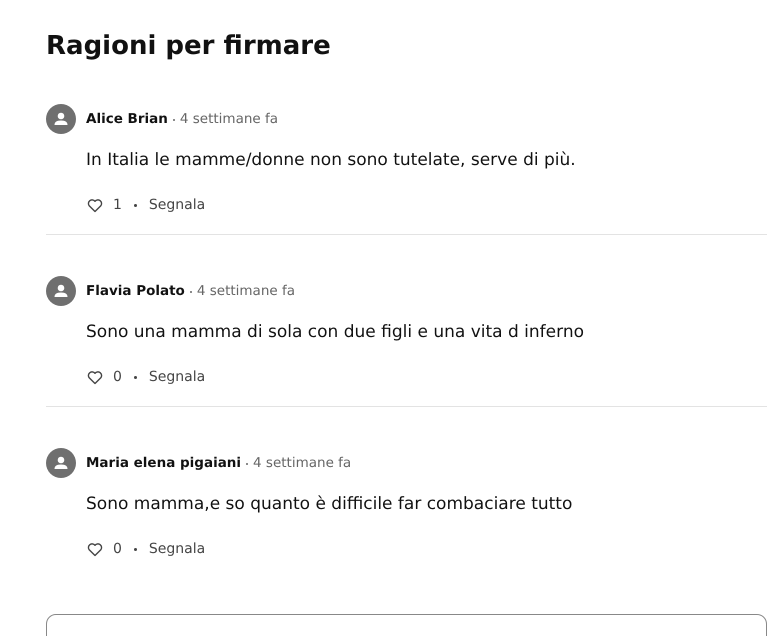 The width and height of the screenshot is (767, 636). I want to click on like-count: 1, so click(117, 205).